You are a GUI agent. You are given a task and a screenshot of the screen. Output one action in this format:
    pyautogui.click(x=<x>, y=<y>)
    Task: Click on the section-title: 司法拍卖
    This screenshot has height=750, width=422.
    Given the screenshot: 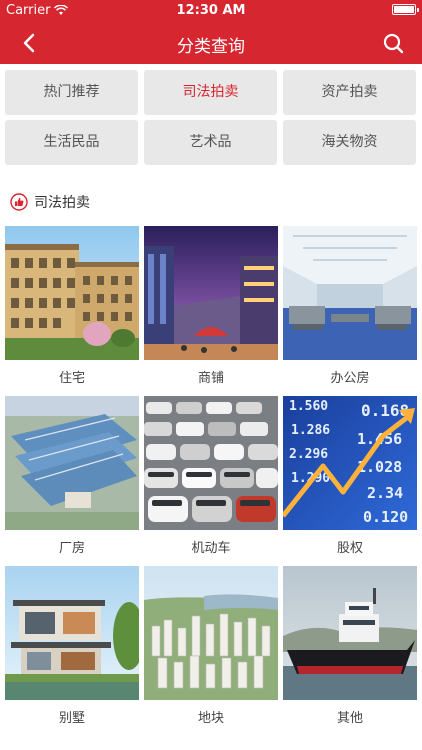 What is the action you would take?
    pyautogui.click(x=62, y=203)
    